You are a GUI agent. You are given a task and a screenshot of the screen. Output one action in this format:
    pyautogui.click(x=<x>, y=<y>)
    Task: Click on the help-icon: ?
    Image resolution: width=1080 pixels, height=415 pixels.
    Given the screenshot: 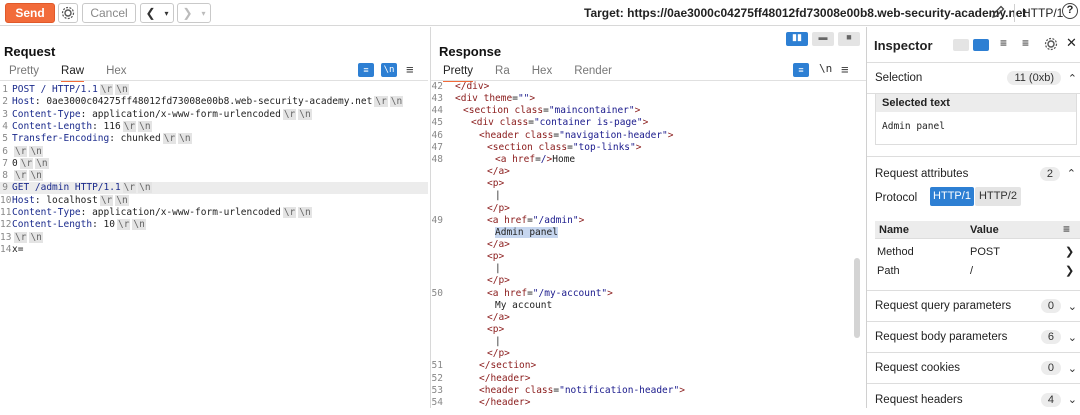 What is the action you would take?
    pyautogui.click(x=1070, y=11)
    